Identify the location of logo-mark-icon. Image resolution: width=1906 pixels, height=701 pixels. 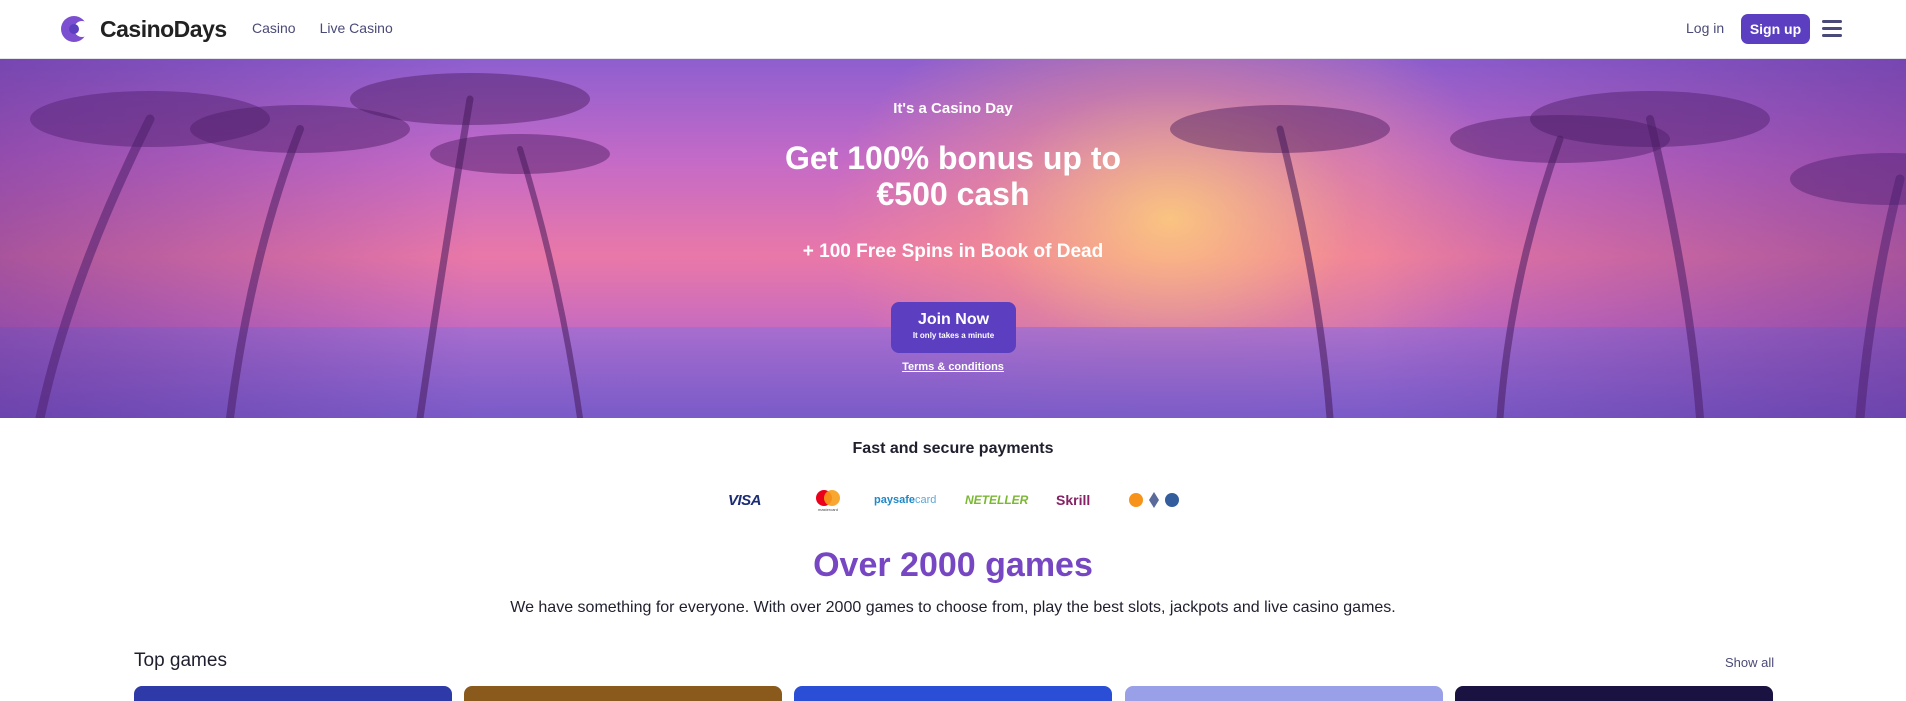
(75, 29).